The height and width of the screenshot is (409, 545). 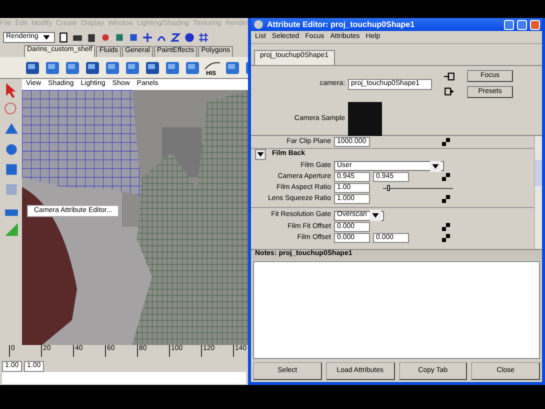 What do you see at coordinates (522, 25) in the screenshot?
I see `maximize-button` at bounding box center [522, 25].